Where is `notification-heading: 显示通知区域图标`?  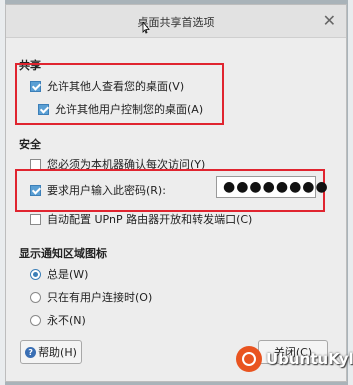
notification-heading: 显示通知区域图标 is located at coordinates (63, 253).